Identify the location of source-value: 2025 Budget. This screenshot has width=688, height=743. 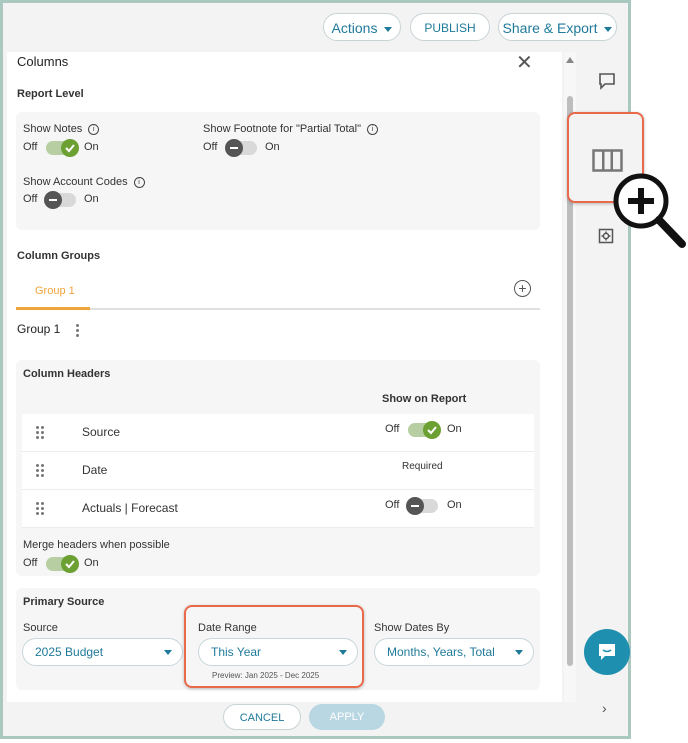
(69, 652).